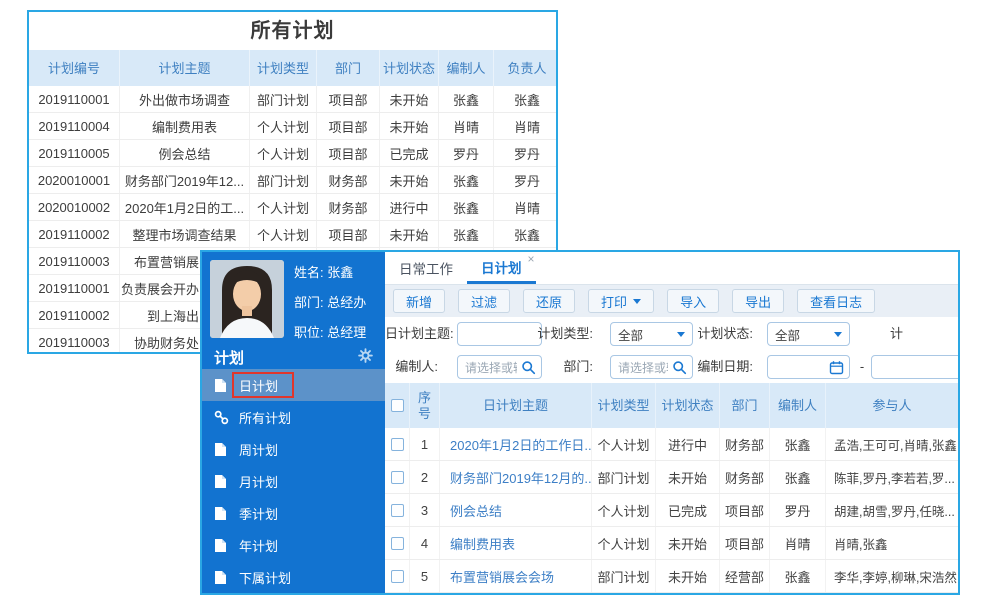 Image resolution: width=1000 pixels, height=600 pixels. I want to click on header-checkbox-cell, so click(397, 405).